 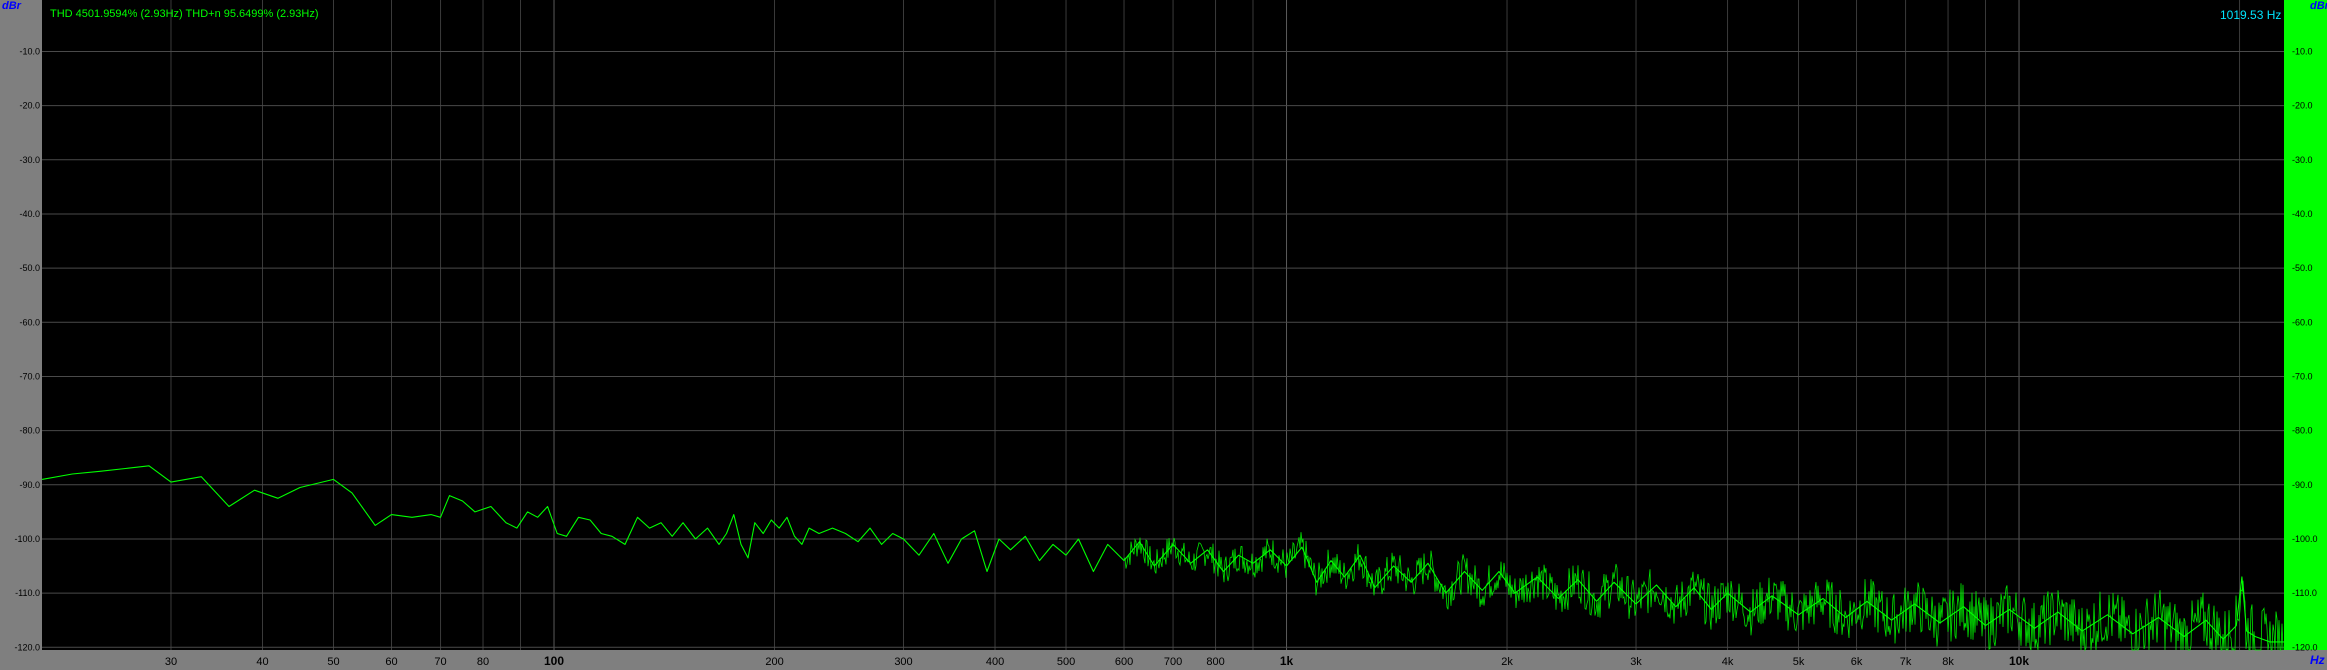 I want to click on x-tick-label: 3k, so click(x=1636, y=662).